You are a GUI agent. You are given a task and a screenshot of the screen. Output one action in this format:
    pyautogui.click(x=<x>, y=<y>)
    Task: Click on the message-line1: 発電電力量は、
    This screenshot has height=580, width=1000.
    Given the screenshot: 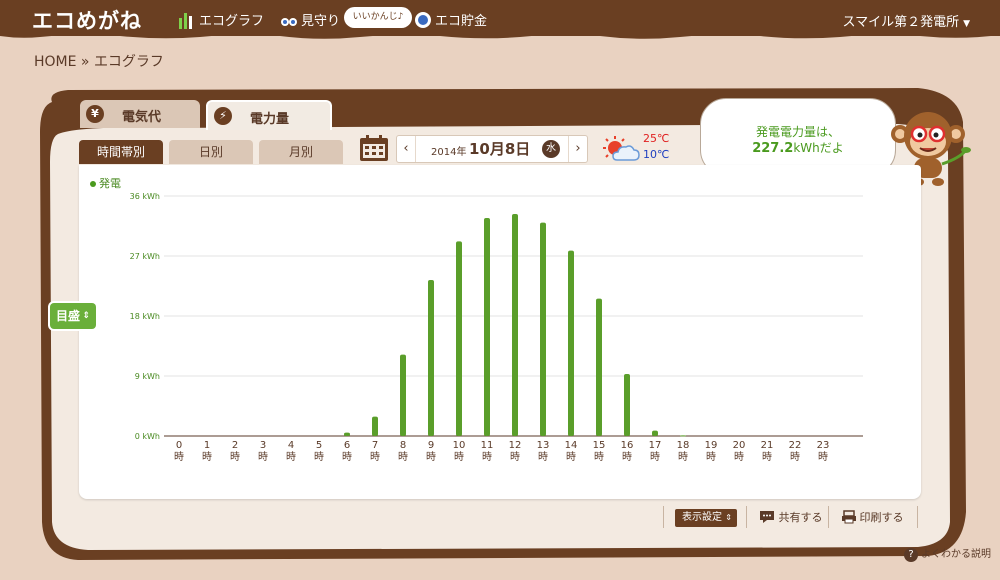 What is the action you would take?
    pyautogui.click(x=797, y=132)
    